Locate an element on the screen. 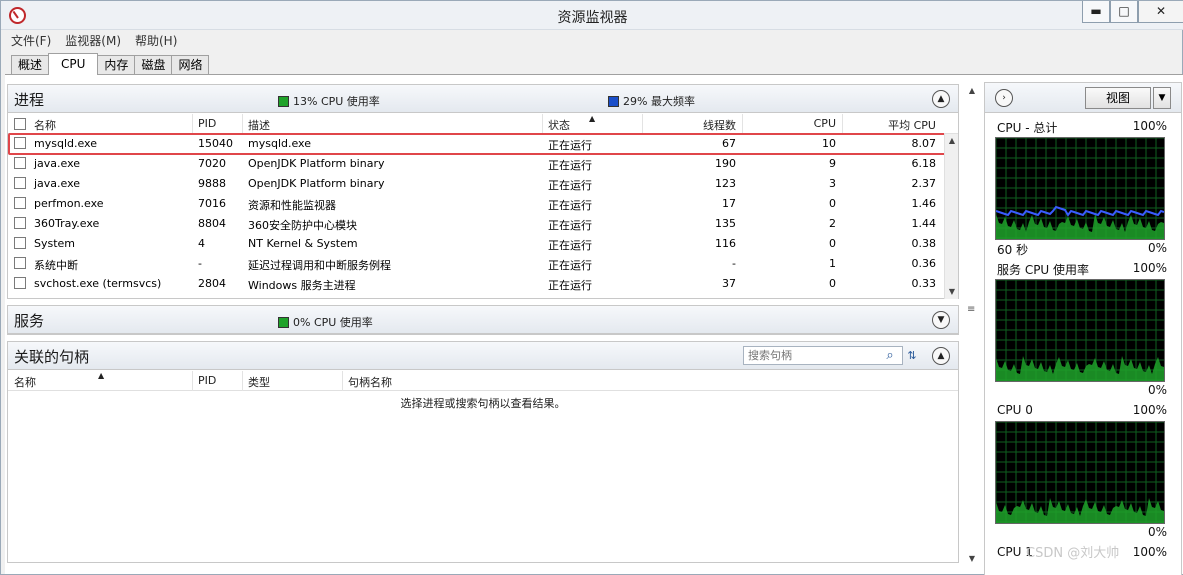 The width and height of the screenshot is (1183, 575). process-pid: 4 is located at coordinates (201, 243).